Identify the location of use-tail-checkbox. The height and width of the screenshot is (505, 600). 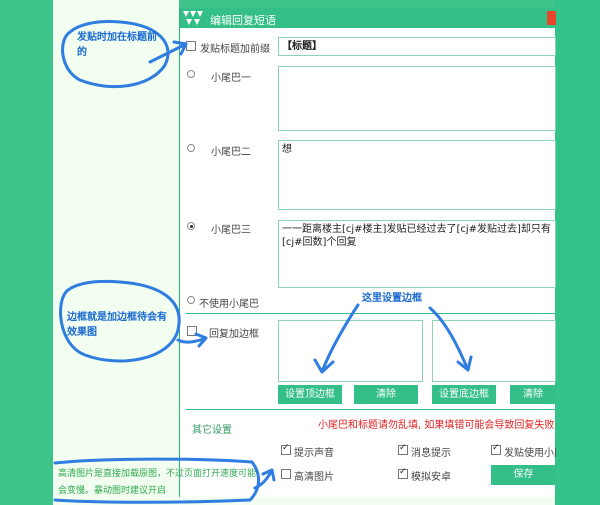
(496, 449).